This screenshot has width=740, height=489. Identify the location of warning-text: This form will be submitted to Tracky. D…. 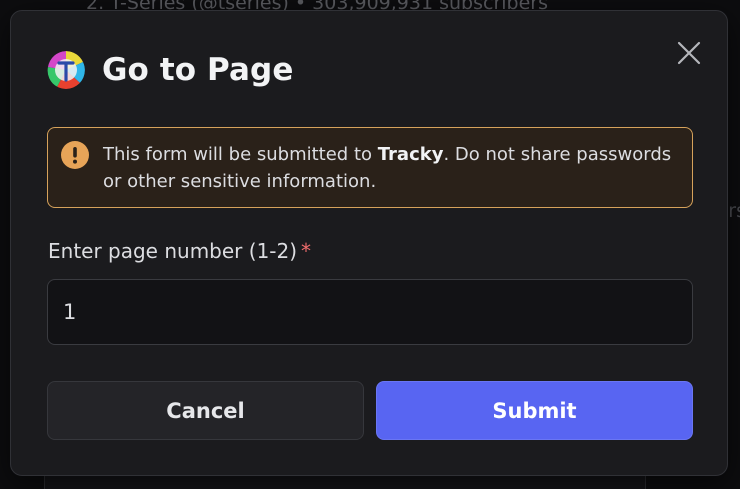
(393, 168).